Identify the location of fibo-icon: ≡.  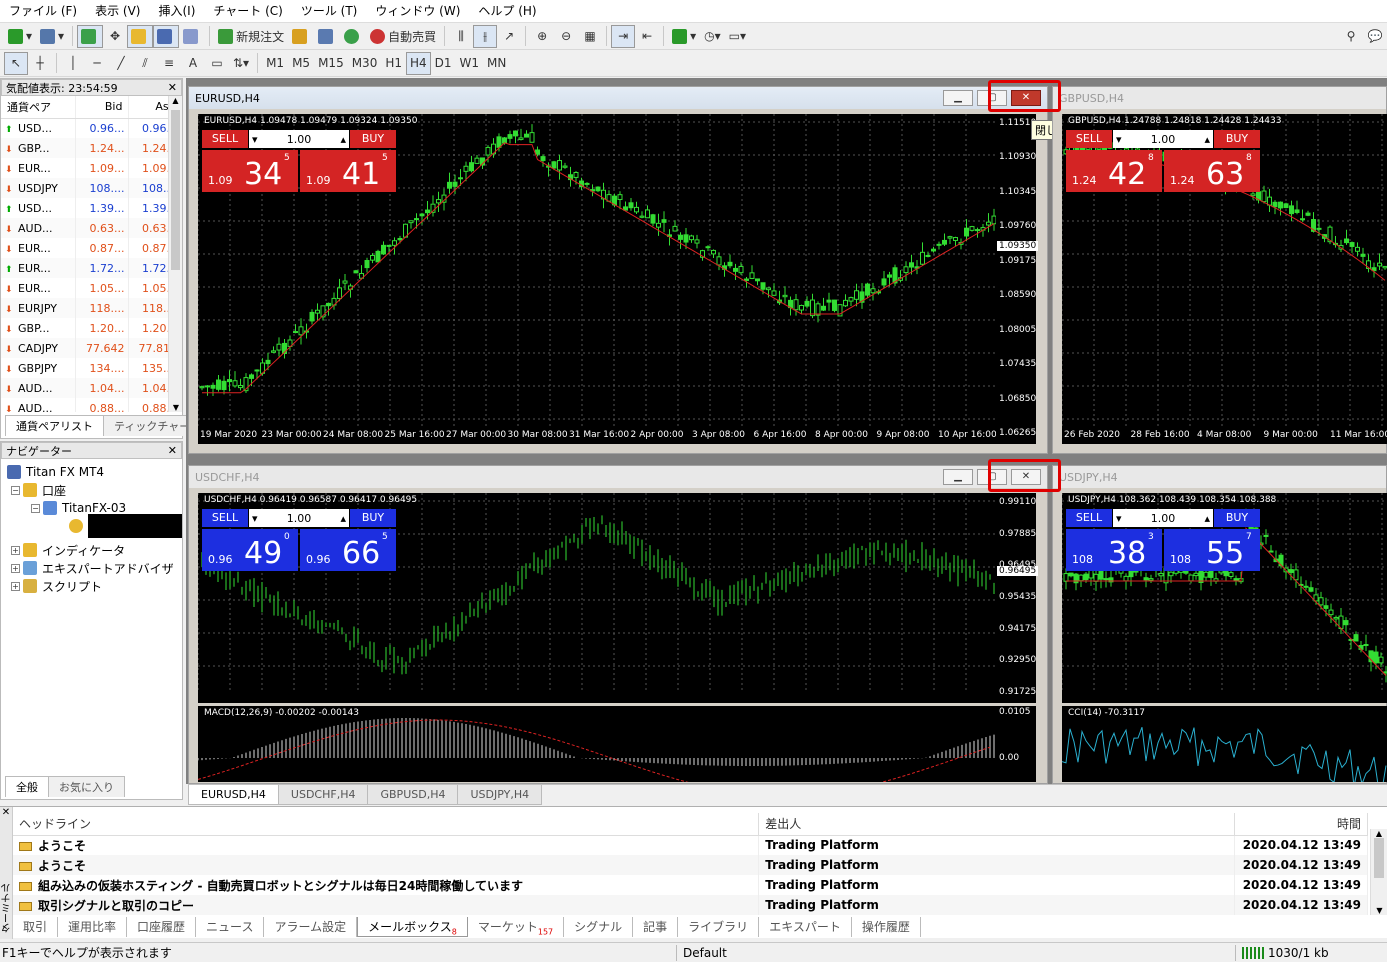
(169, 63).